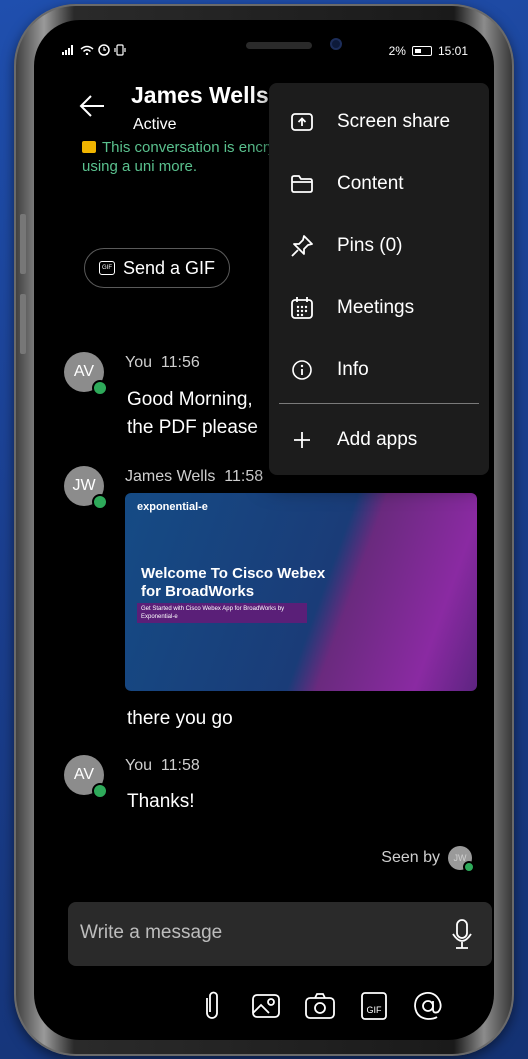  Describe the element at coordinates (89, 147) in the screenshot. I see `lock-icon` at that location.